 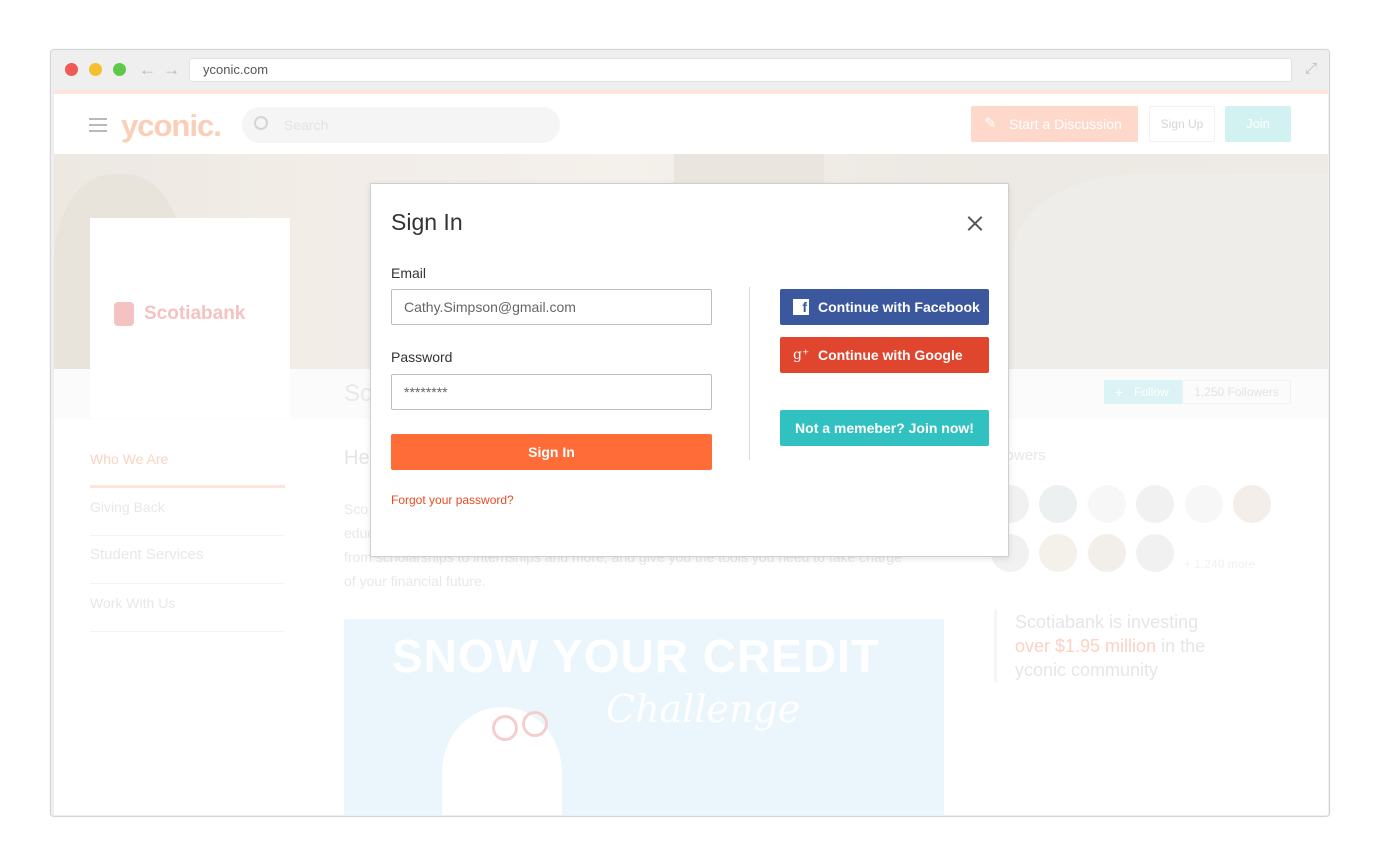 What do you see at coordinates (975, 224) in the screenshot?
I see `close-icon` at bounding box center [975, 224].